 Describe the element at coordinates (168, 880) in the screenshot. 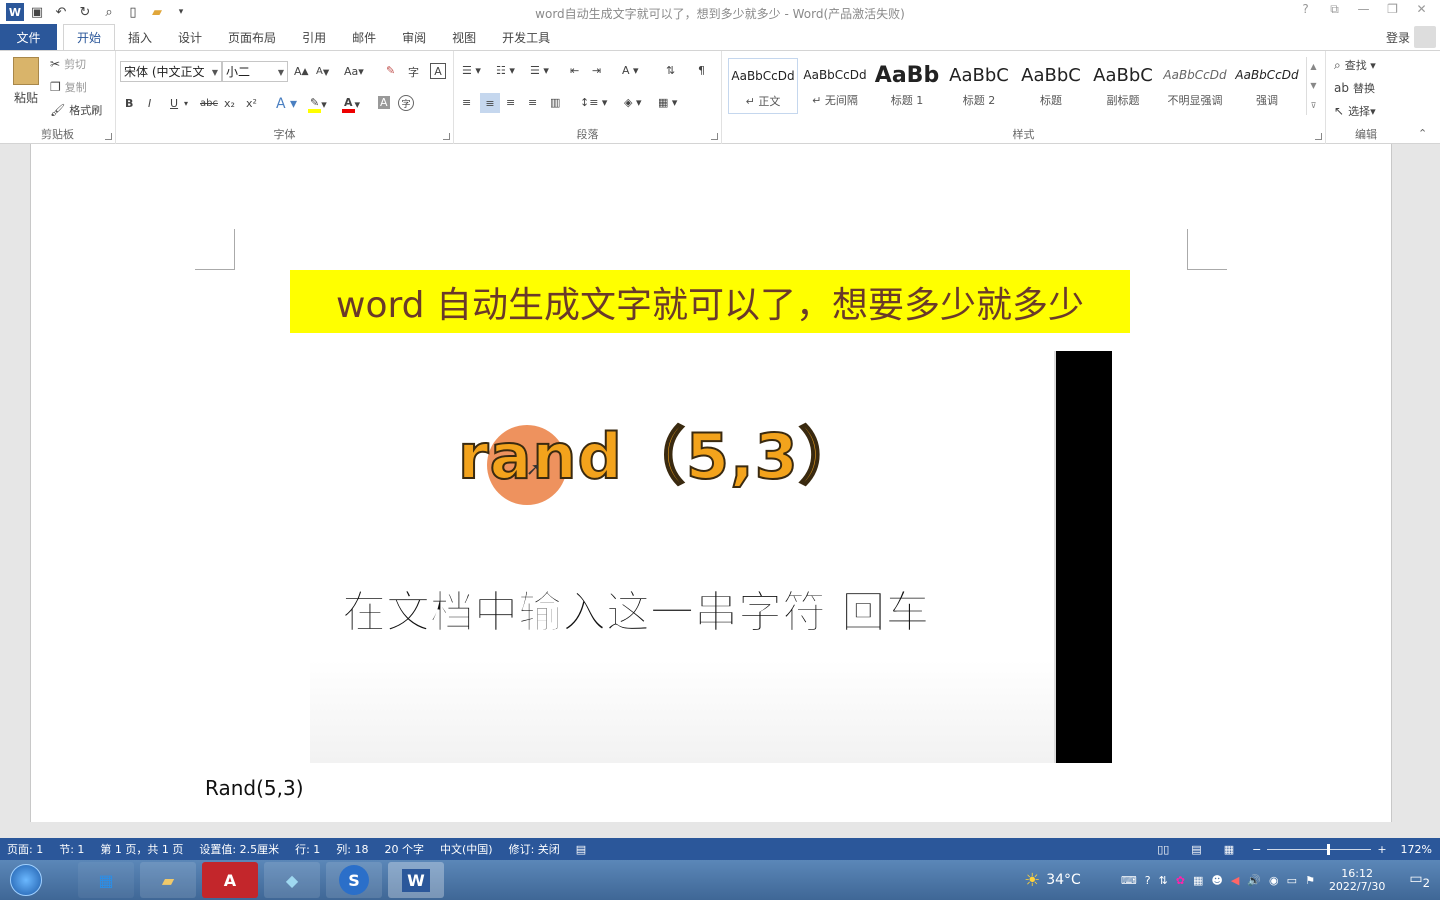

I see `taskbar-app-folder: ▰` at that location.